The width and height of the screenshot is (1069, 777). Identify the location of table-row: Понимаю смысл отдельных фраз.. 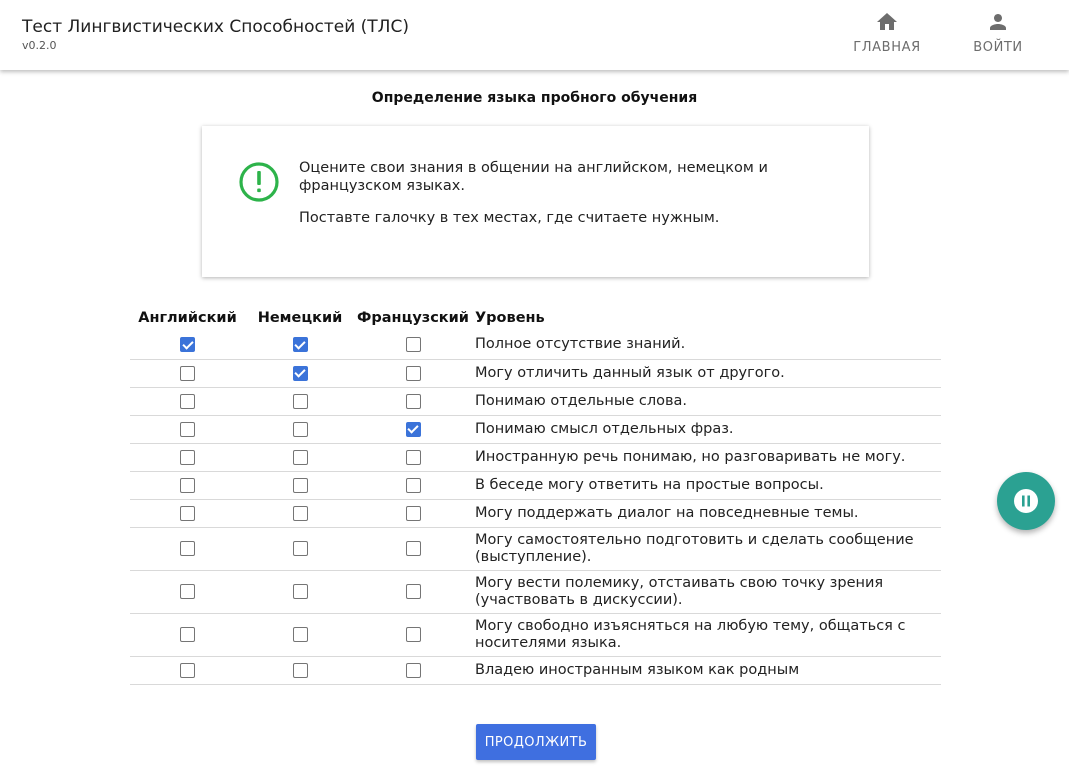
(535, 429).